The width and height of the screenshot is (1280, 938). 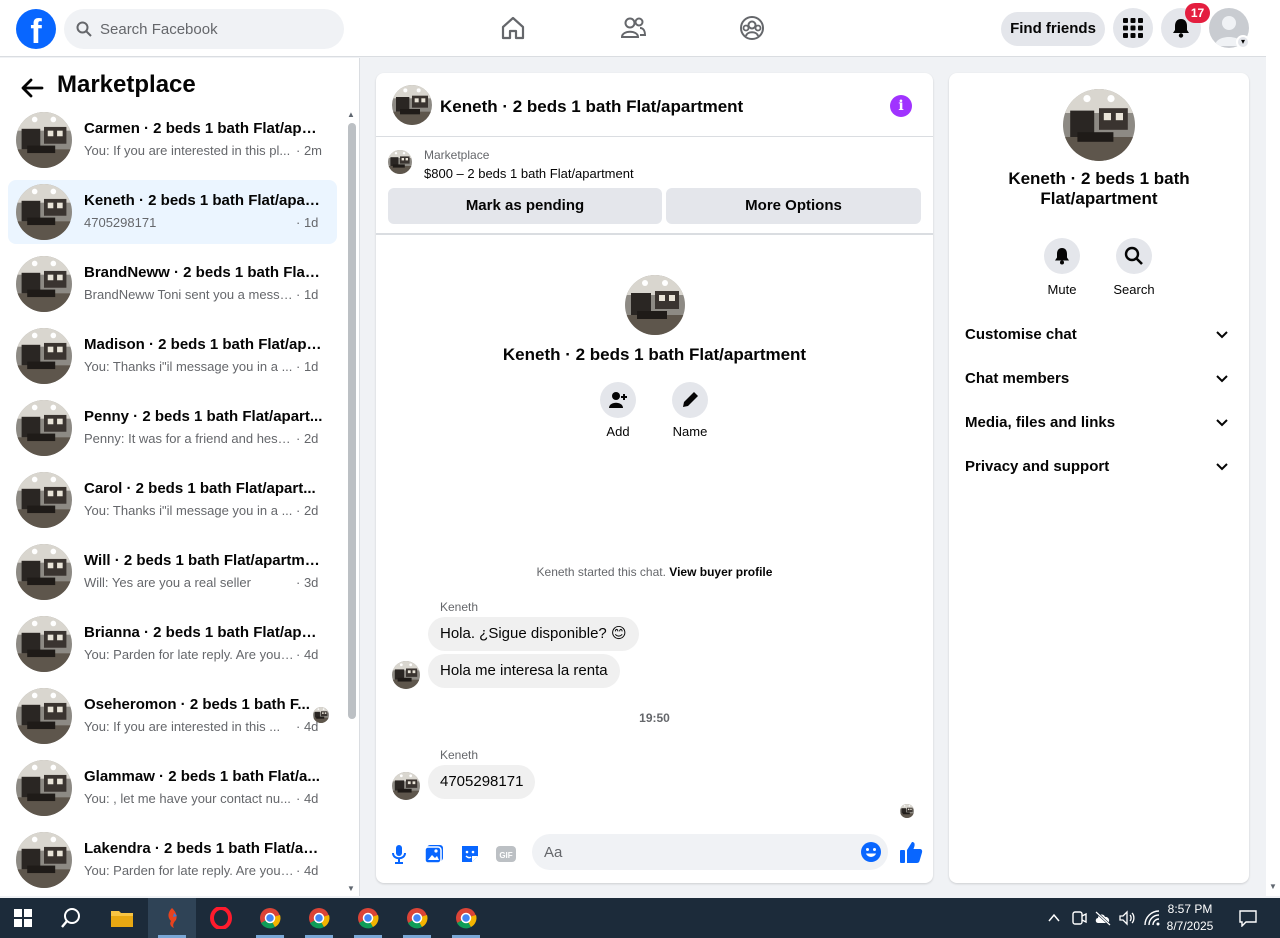 What do you see at coordinates (1017, 378) in the screenshot?
I see `section-title: Chat members` at bounding box center [1017, 378].